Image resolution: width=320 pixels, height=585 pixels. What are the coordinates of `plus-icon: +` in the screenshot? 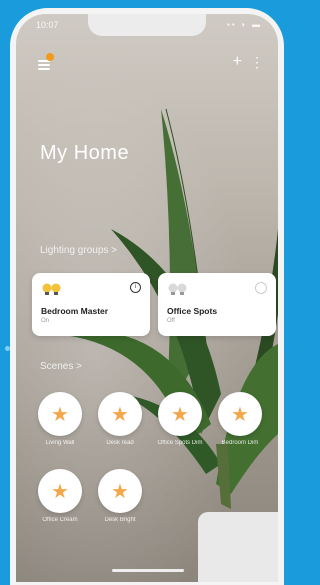 It's located at (237, 62).